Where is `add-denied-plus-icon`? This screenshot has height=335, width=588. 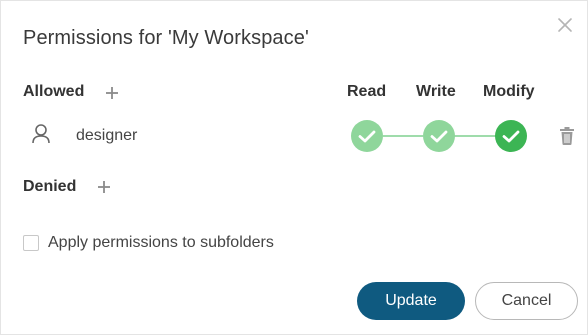
add-denied-plus-icon is located at coordinates (104, 187).